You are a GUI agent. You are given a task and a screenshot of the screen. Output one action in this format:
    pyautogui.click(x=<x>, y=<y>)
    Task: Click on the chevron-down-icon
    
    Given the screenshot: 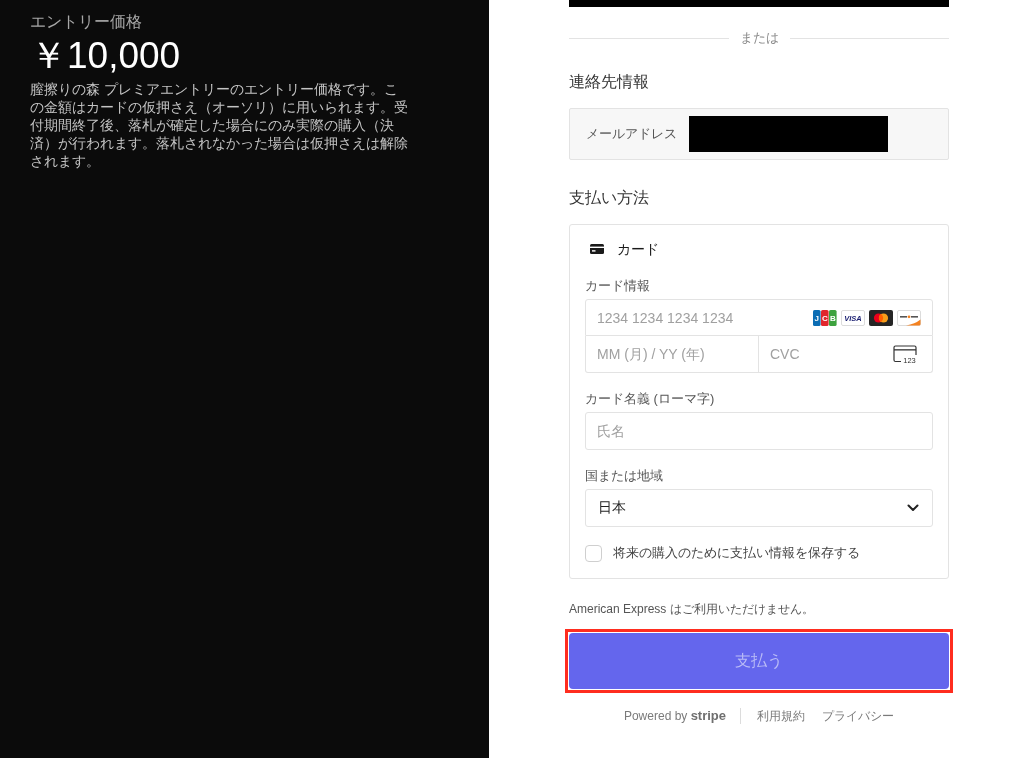 What is the action you would take?
    pyautogui.click(x=913, y=508)
    